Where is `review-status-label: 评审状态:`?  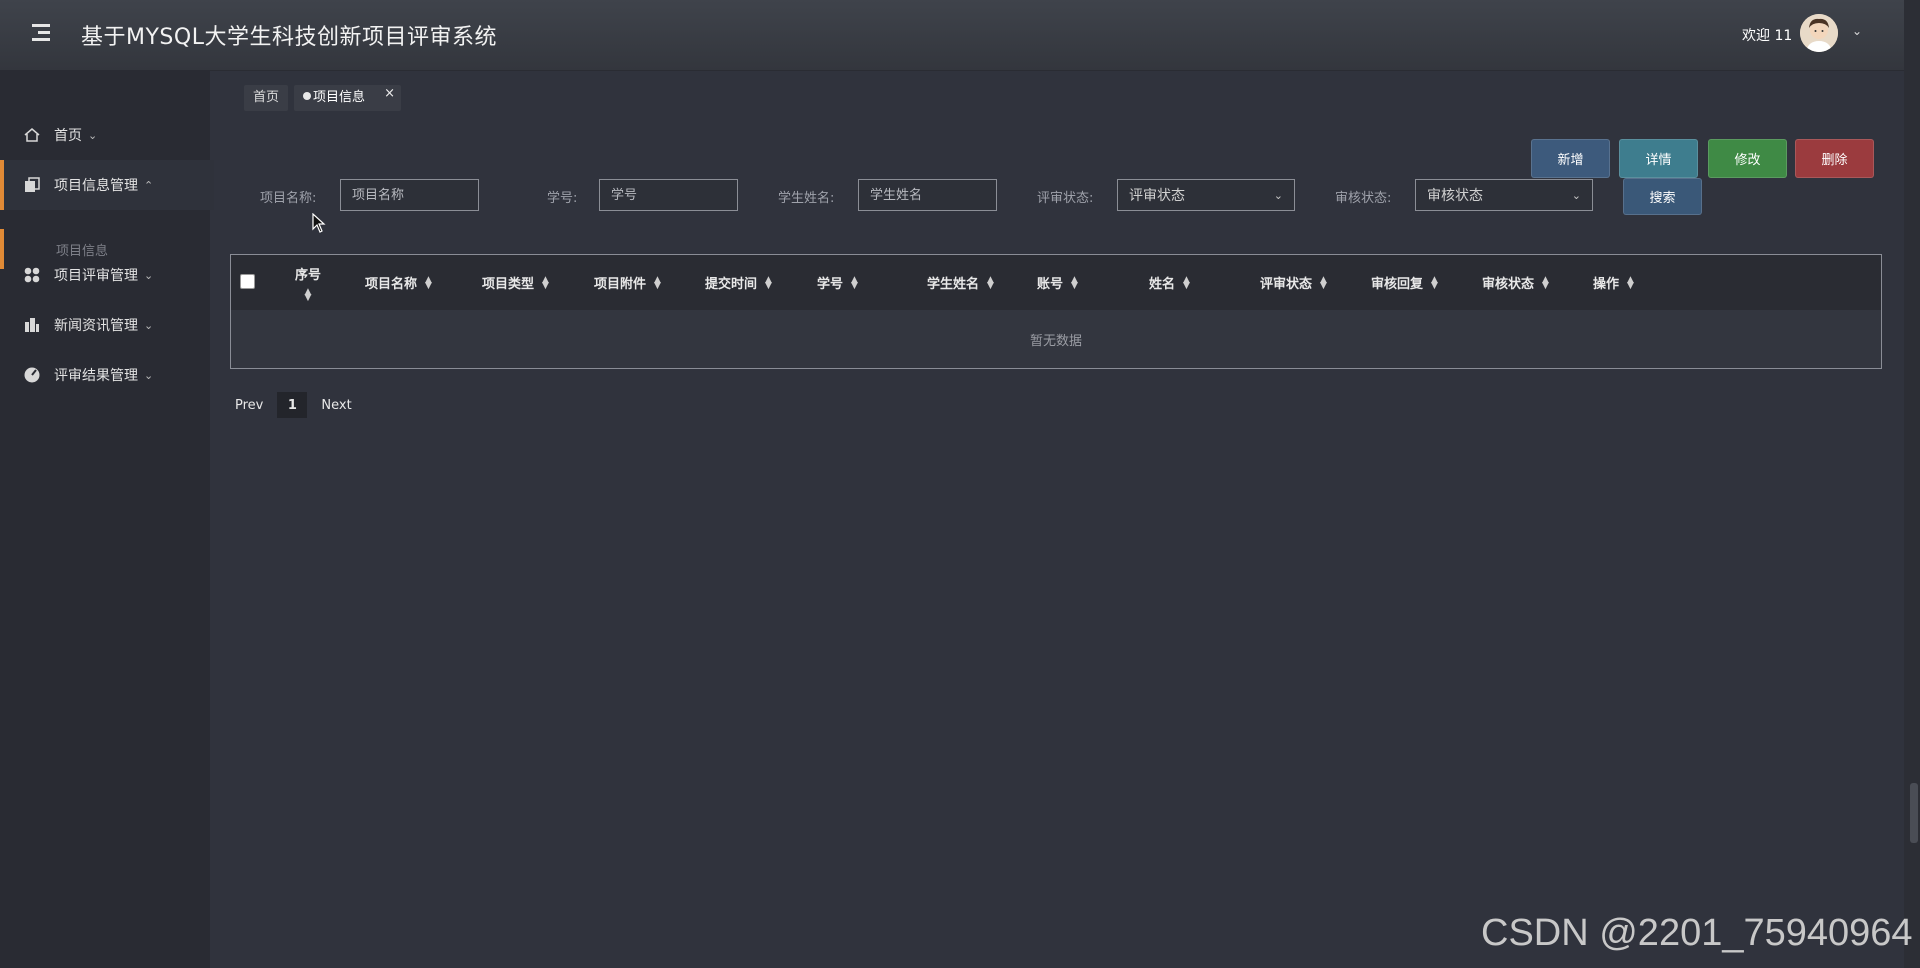 review-status-label: 评审状态: is located at coordinates (1065, 198).